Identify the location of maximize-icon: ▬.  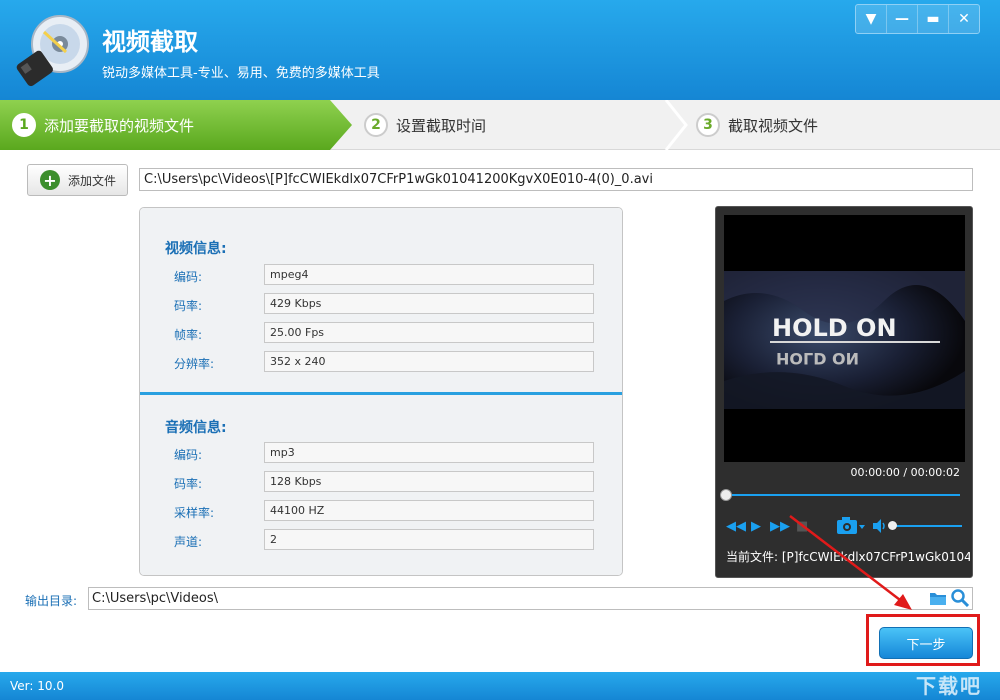
(933, 19).